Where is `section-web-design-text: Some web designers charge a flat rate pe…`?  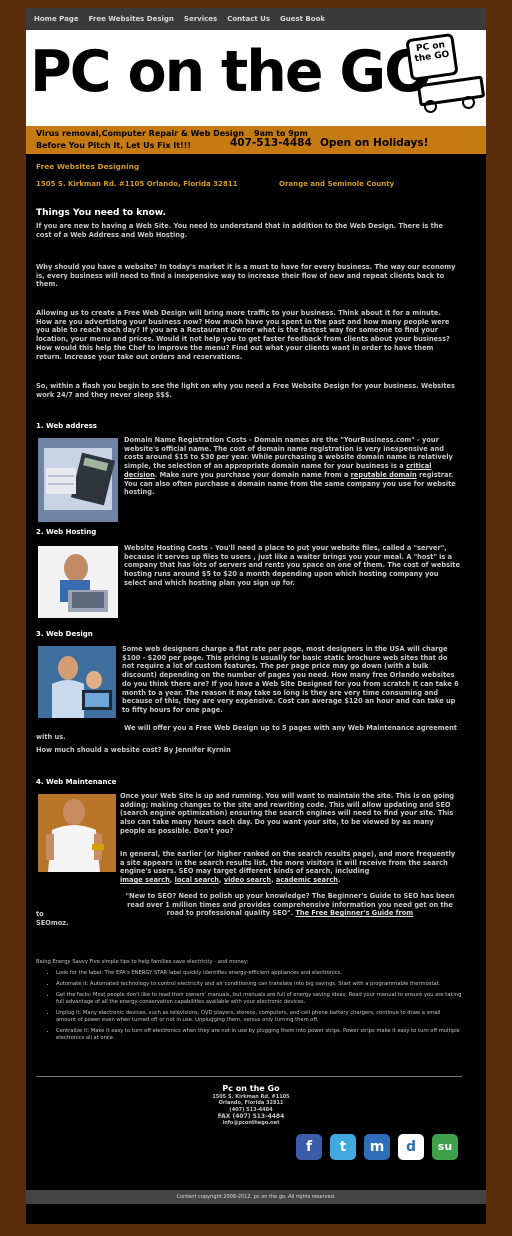
section-web-design-text: Some web designers charge a flat rate pe… is located at coordinates (290, 679).